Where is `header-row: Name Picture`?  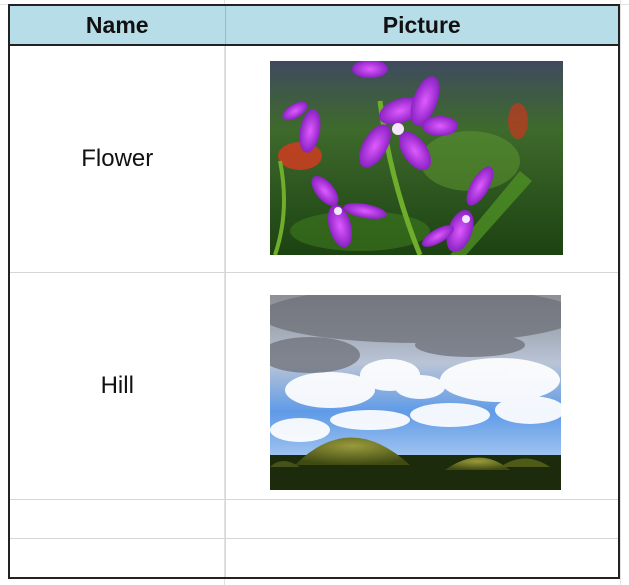 header-row: Name Picture is located at coordinates (314, 25).